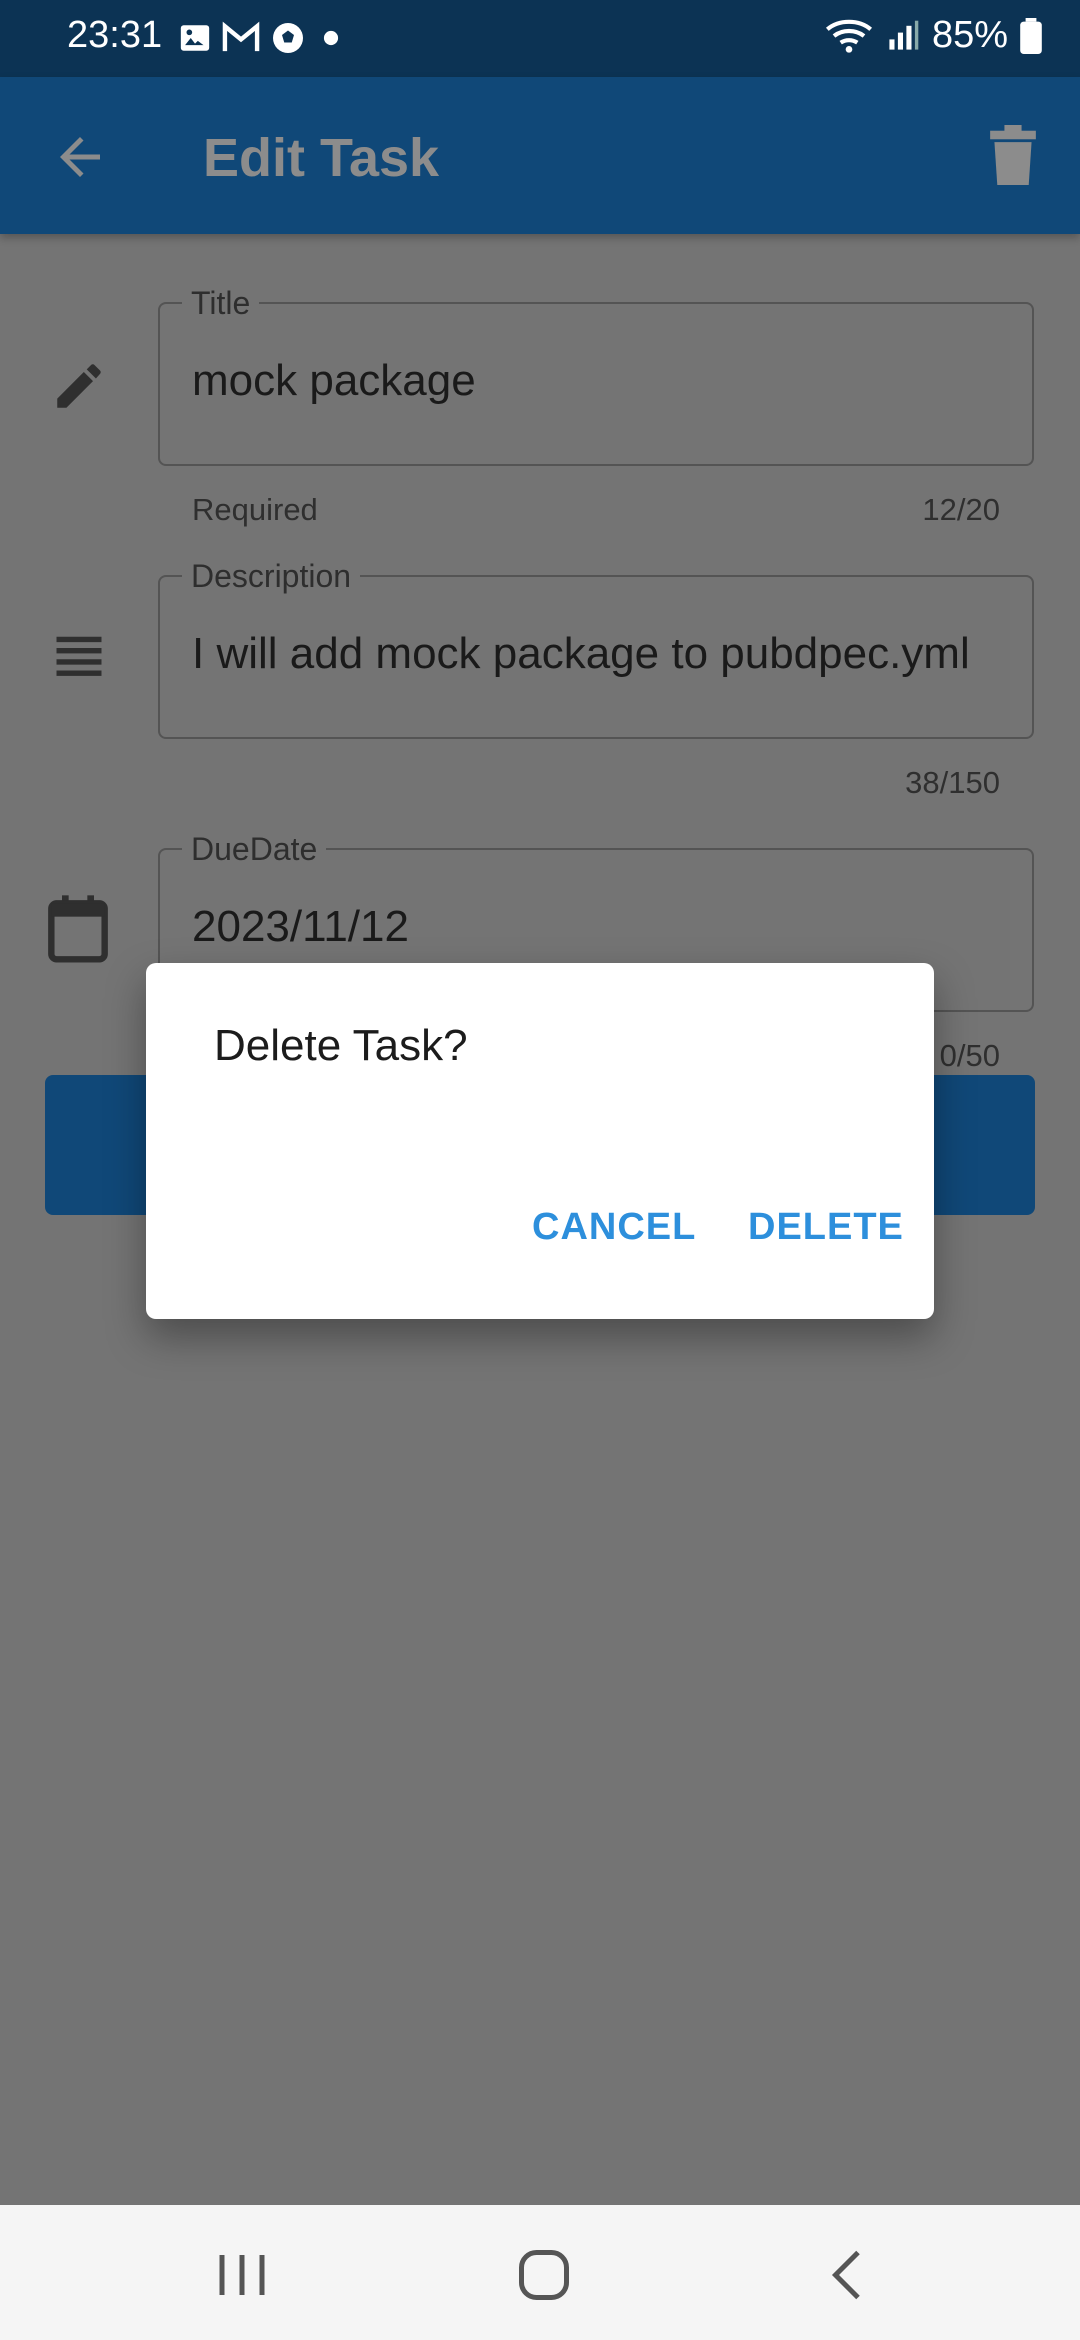  What do you see at coordinates (271, 576) in the screenshot?
I see `description-label: Description` at bounding box center [271, 576].